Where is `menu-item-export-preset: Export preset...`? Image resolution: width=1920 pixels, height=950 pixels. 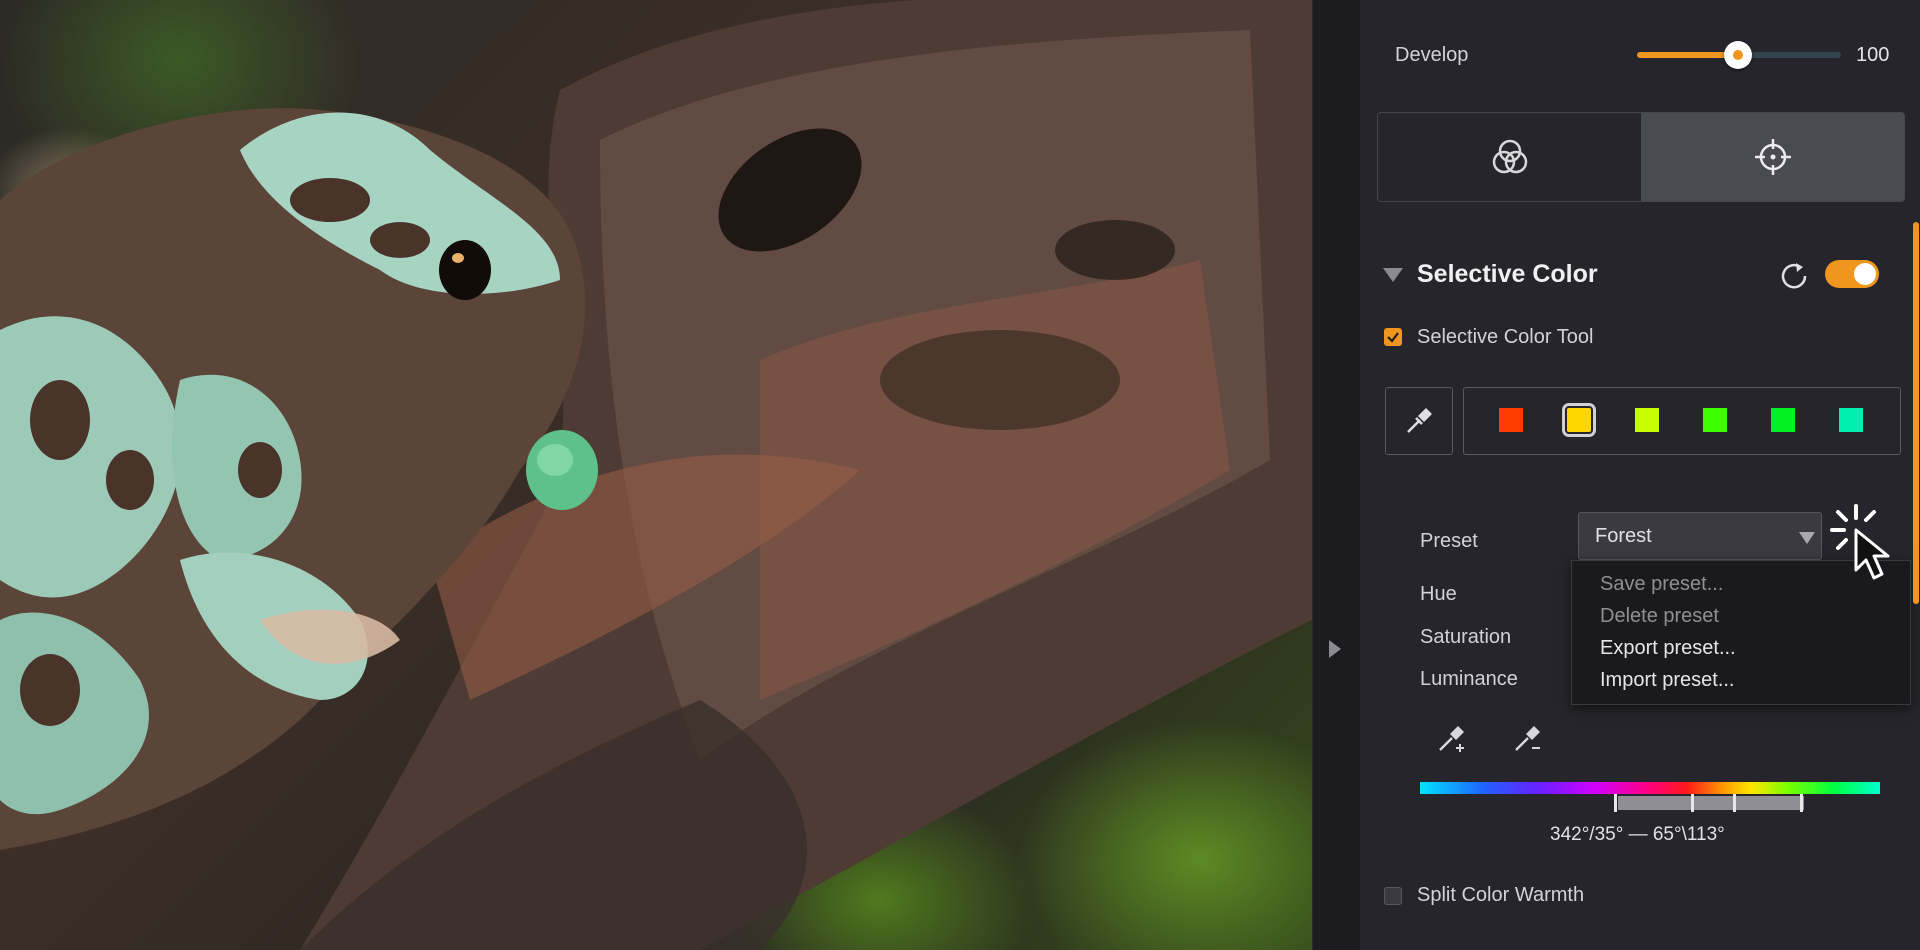 menu-item-export-preset: Export preset... is located at coordinates (1668, 648).